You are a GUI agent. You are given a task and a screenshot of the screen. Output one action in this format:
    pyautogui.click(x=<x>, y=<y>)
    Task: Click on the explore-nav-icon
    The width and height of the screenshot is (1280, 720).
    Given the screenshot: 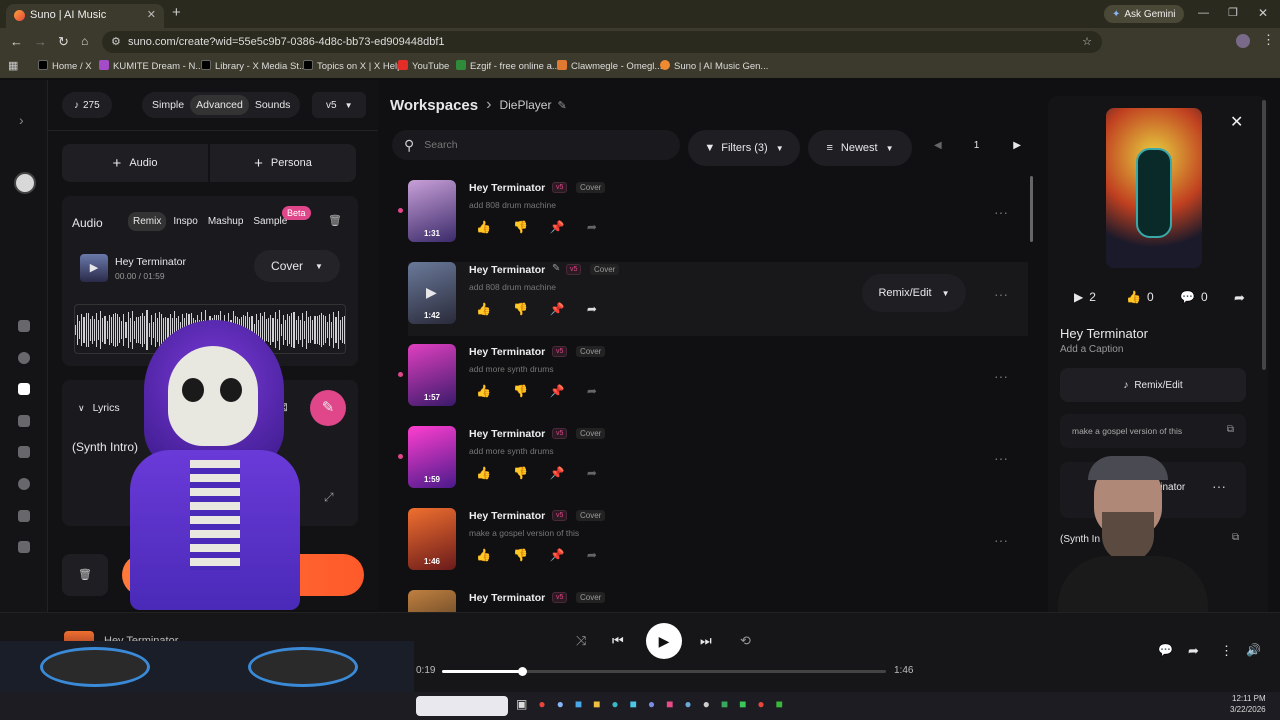 What is the action you would take?
    pyautogui.click(x=24, y=358)
    